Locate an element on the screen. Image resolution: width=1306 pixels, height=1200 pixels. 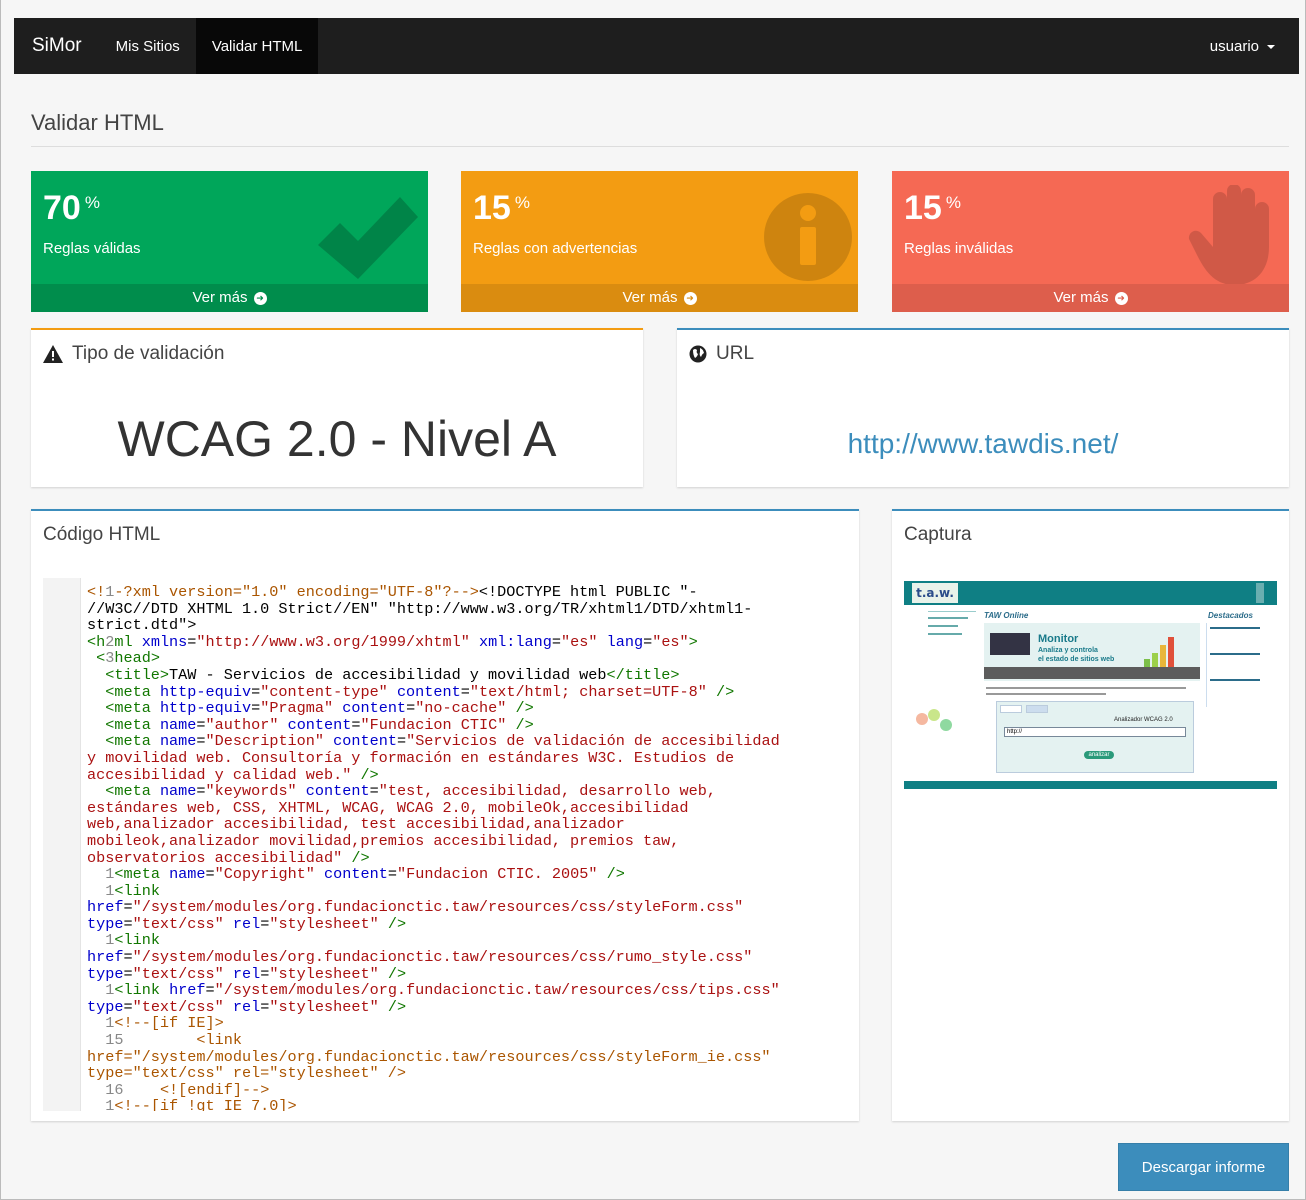
shot-tool: Analizador WCAG 2.0 is located at coordinates (1143, 720).